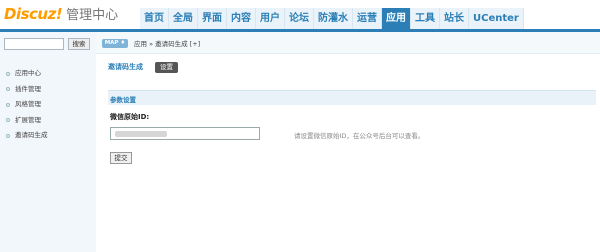 Image resolution: width=600 pixels, height=252 pixels. Describe the element at coordinates (212, 19) in the screenshot. I see `nav-style: 界面` at that location.